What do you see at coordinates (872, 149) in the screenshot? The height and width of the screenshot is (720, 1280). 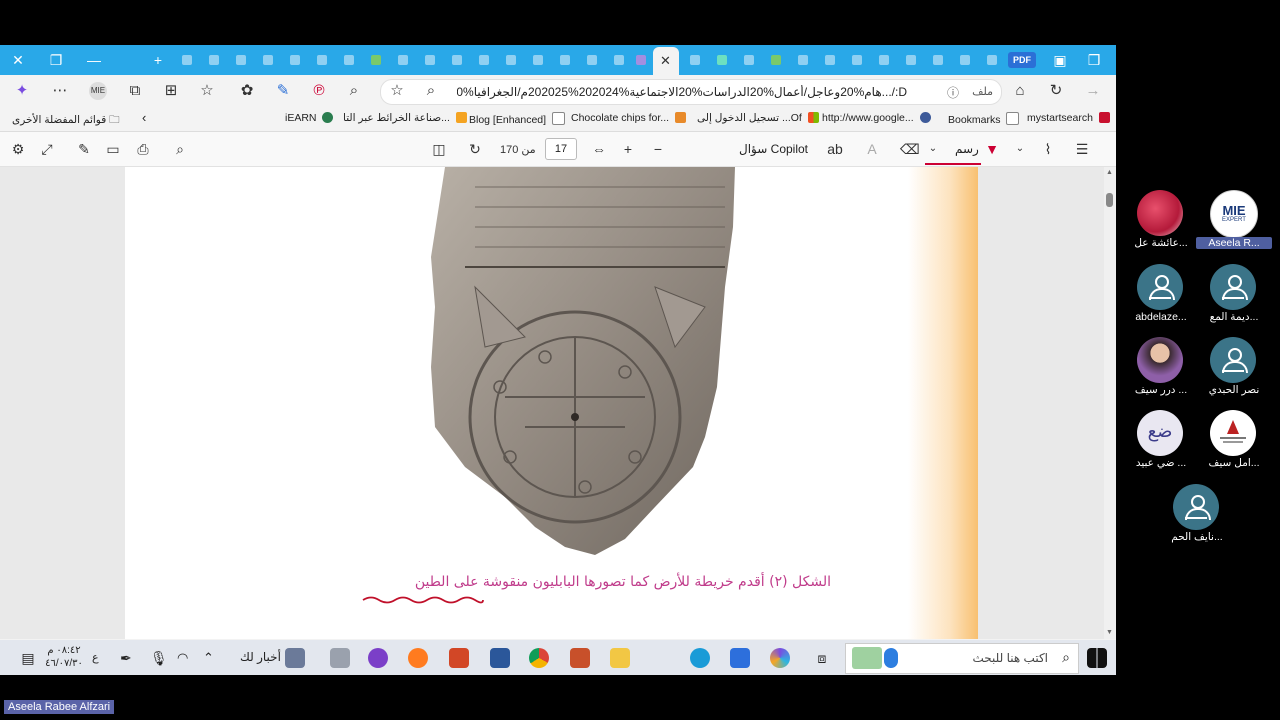 I see `read-aloud-icon: A` at bounding box center [872, 149].